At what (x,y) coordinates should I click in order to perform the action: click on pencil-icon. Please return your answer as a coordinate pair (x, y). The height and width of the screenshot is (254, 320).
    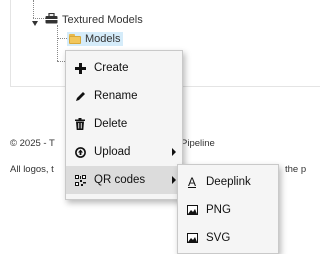
    Looking at the image, I should click on (80, 96).